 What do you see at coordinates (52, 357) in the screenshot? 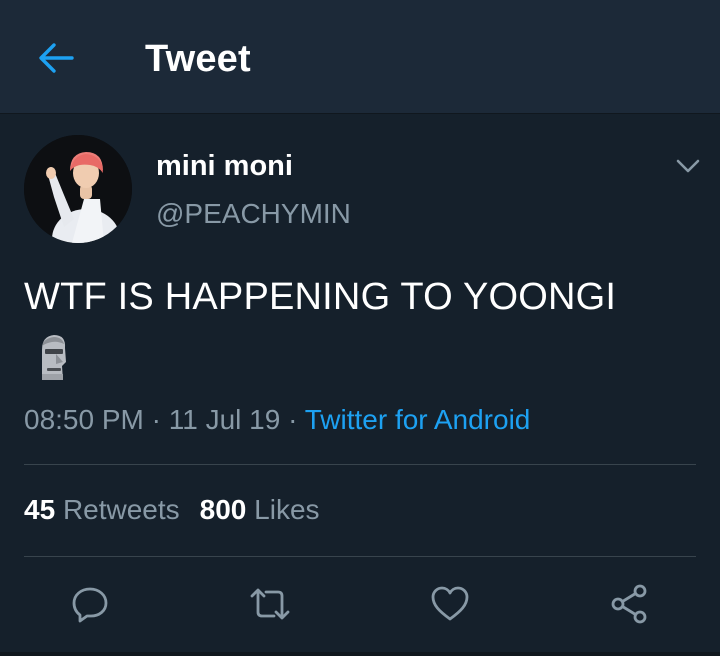
I see `moai-emoji-icon` at bounding box center [52, 357].